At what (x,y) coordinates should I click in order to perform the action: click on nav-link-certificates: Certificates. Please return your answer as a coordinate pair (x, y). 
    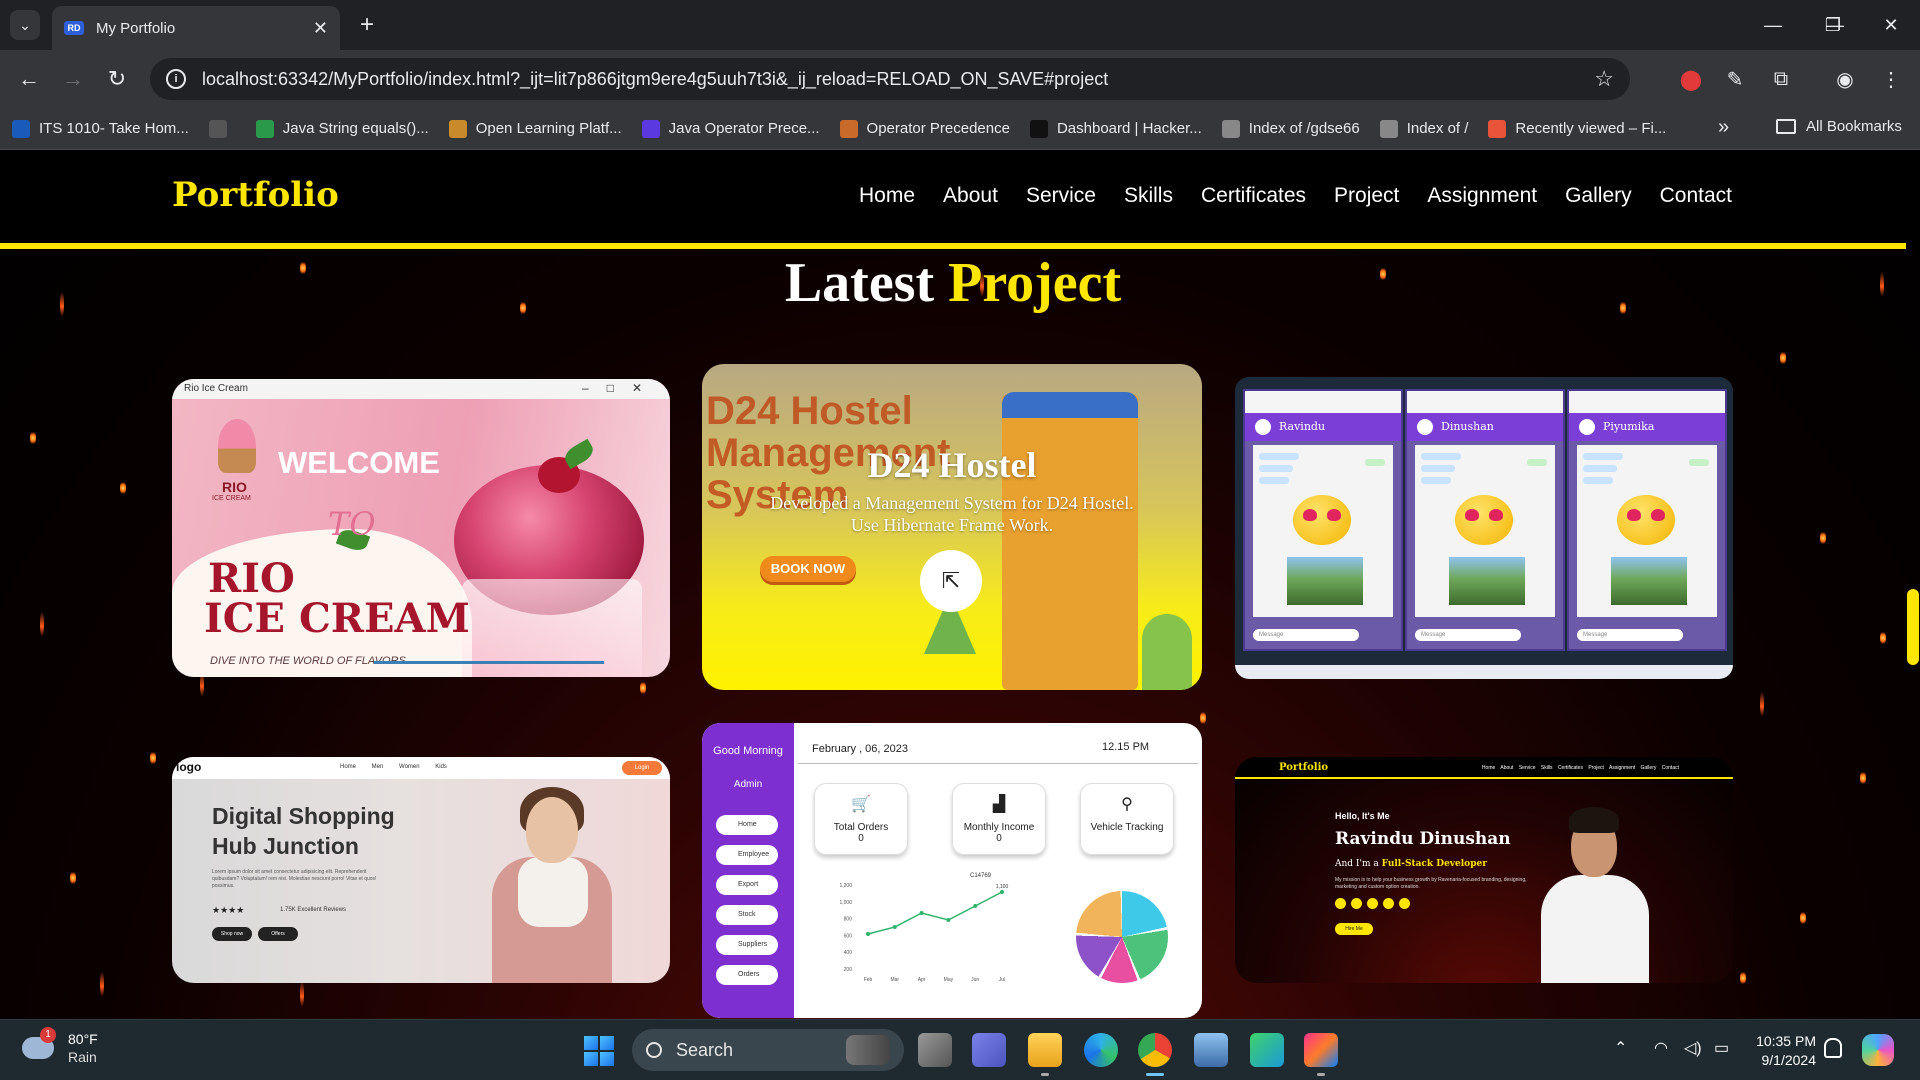
    Looking at the image, I should click on (1253, 196).